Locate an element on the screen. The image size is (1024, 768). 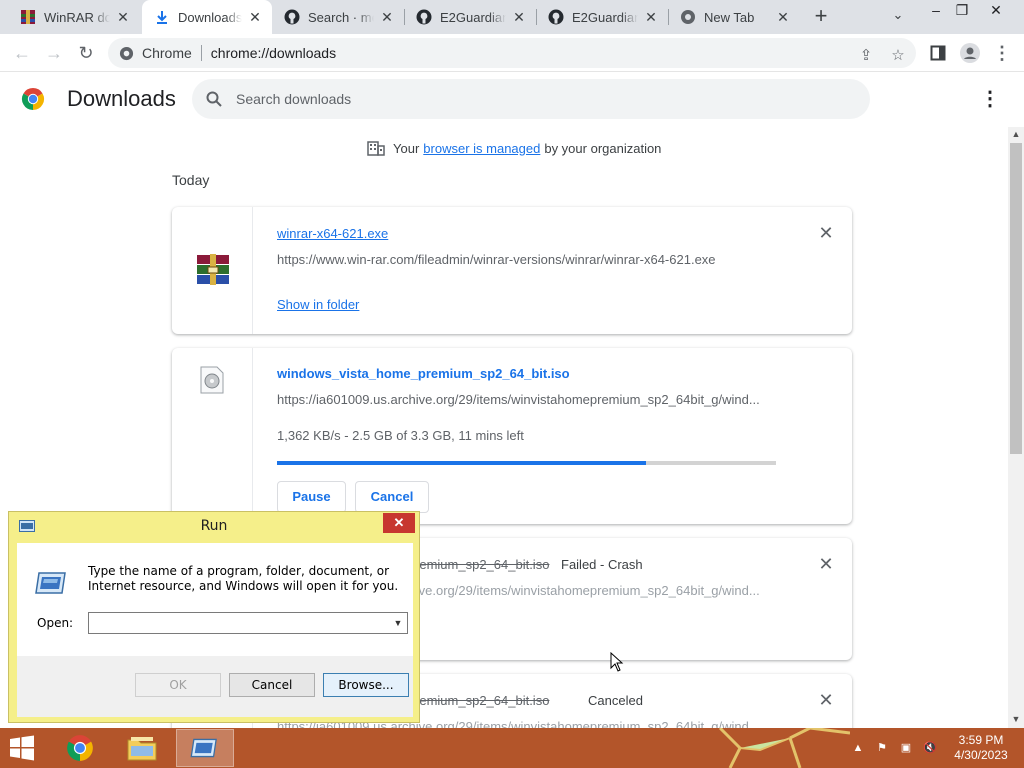
page-scrollbar: ▲ ▼ is located at coordinates (1016, 427).